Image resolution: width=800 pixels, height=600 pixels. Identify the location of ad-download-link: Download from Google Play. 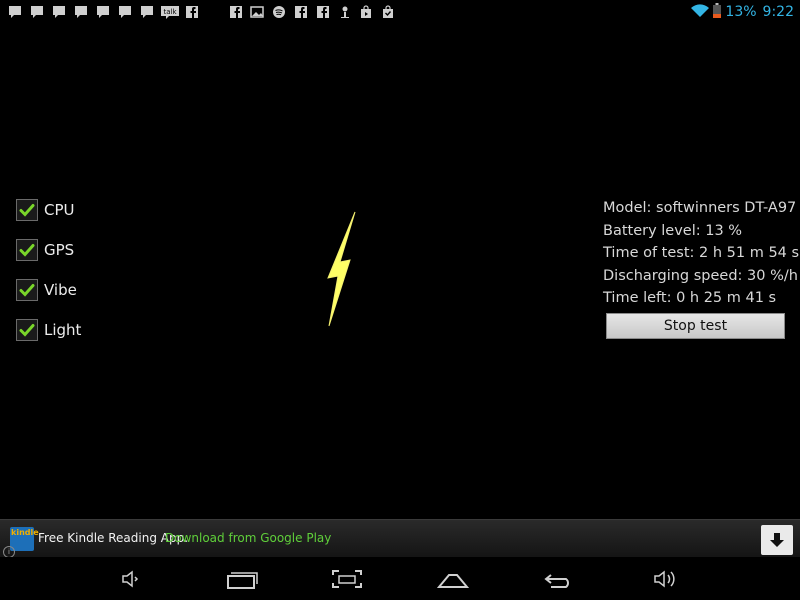
(248, 538).